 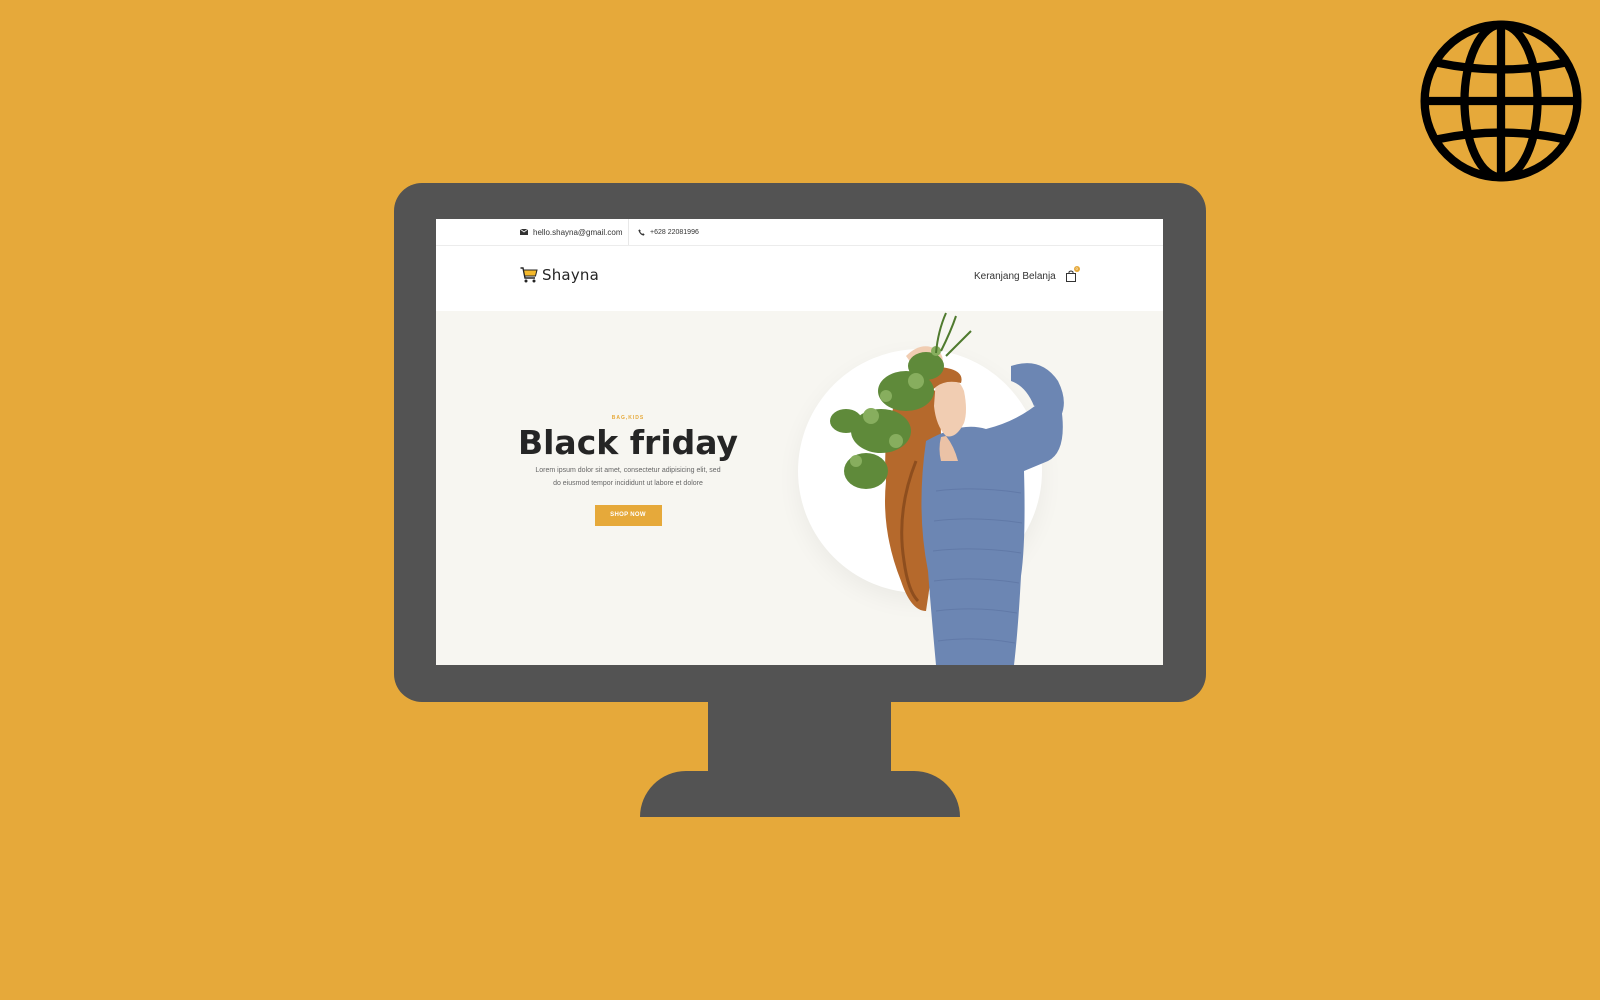 I want to click on topbar-divider, so click(x=628, y=232).